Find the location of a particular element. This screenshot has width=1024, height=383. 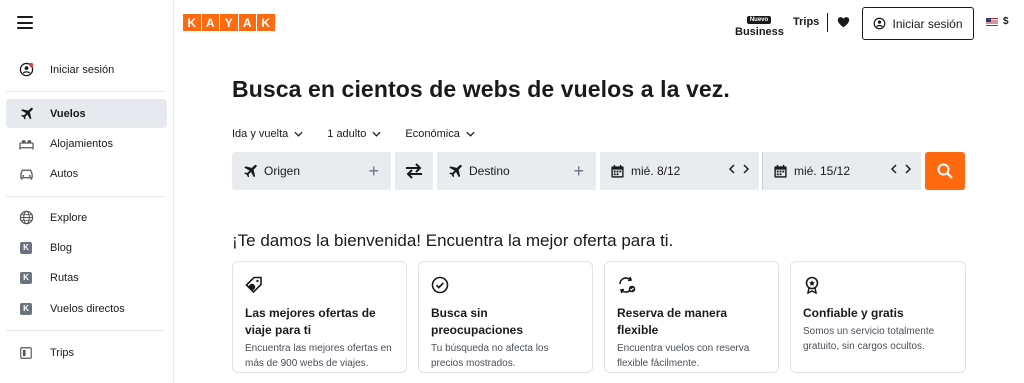

search-icon is located at coordinates (945, 171).